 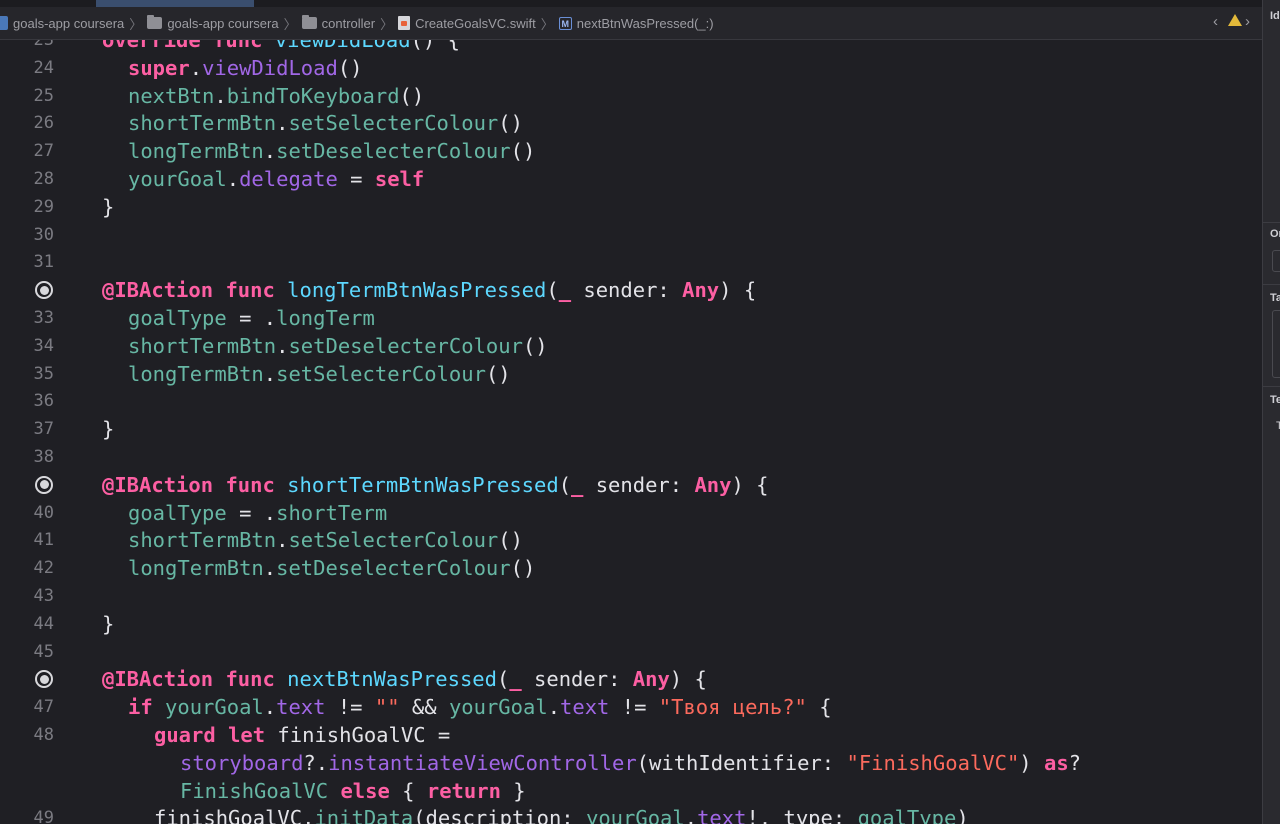 I want to click on code-text: shortTermBtn.setSelecterColour(), so click(x=325, y=540).